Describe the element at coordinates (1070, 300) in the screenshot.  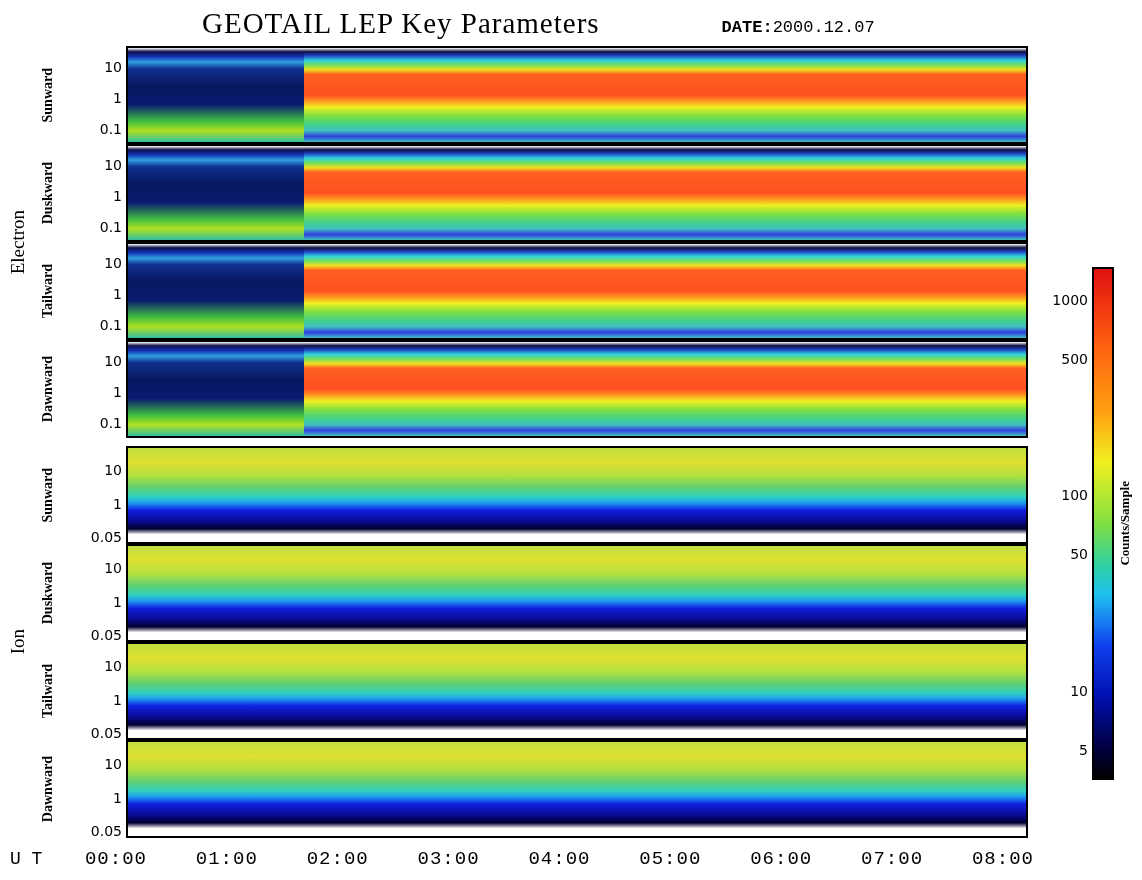
I see `colorbar-tick-label: 1000` at that location.